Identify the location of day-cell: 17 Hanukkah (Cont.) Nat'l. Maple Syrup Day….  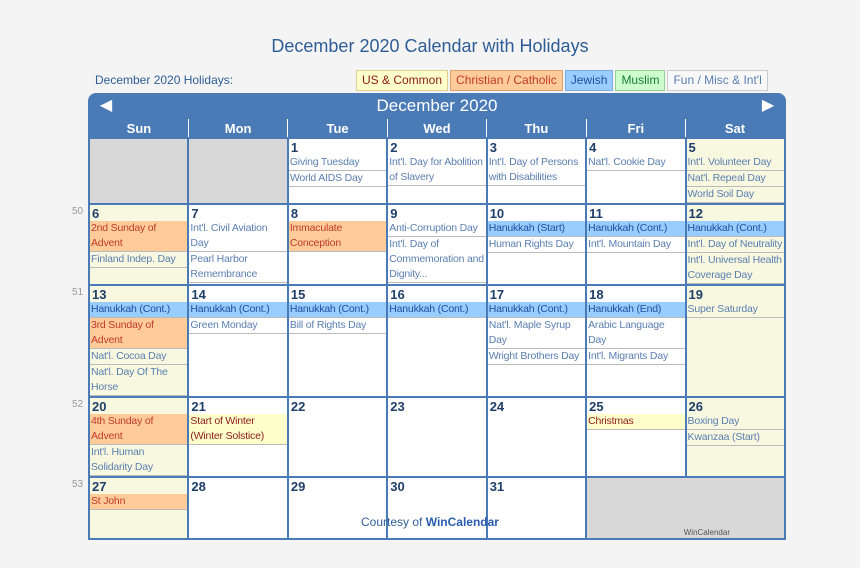
(536, 341).